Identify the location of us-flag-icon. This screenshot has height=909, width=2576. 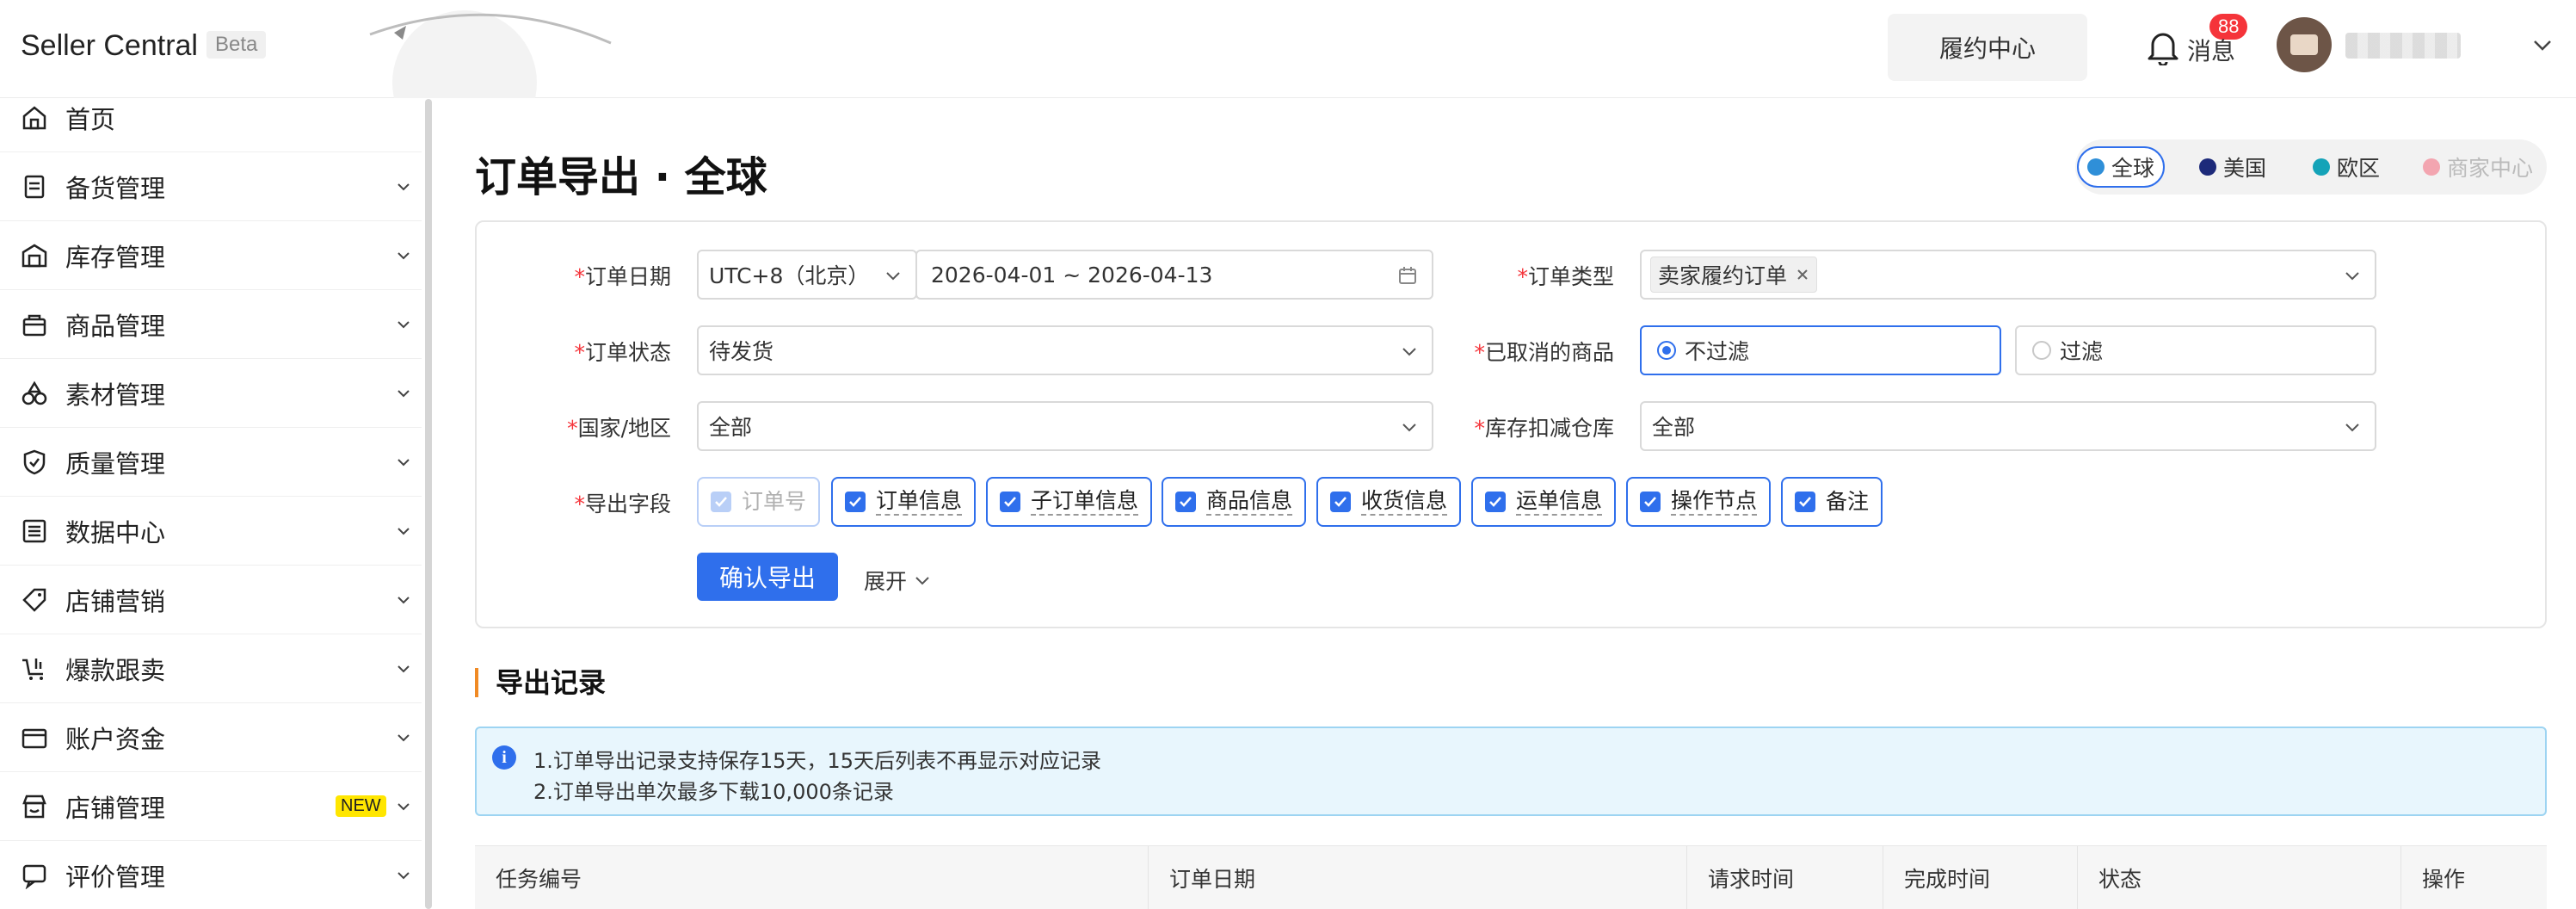
(2208, 167).